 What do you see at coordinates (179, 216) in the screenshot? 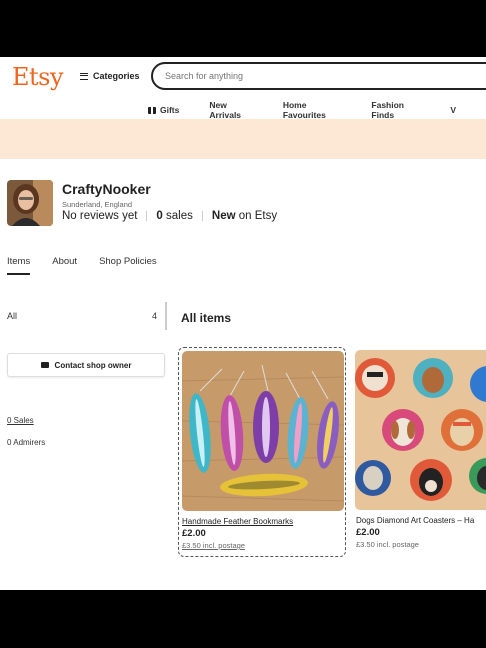
I see `sales-label: sales` at bounding box center [179, 216].